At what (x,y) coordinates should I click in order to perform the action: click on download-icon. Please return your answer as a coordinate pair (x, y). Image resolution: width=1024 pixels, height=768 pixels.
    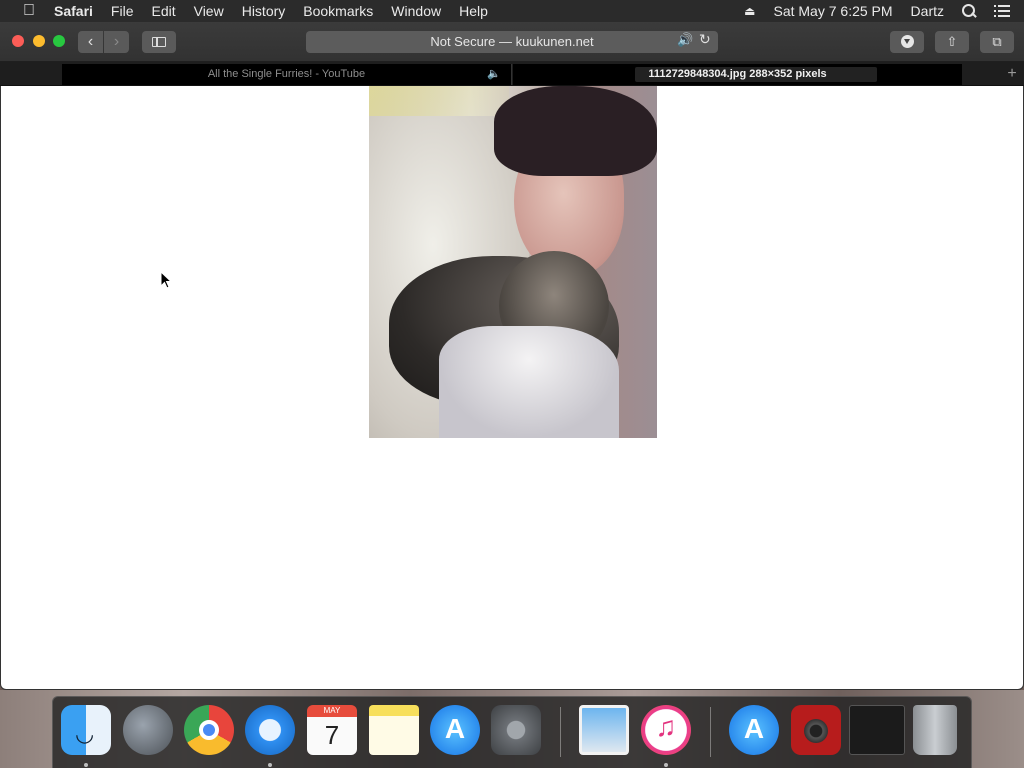
    Looking at the image, I should click on (907, 41).